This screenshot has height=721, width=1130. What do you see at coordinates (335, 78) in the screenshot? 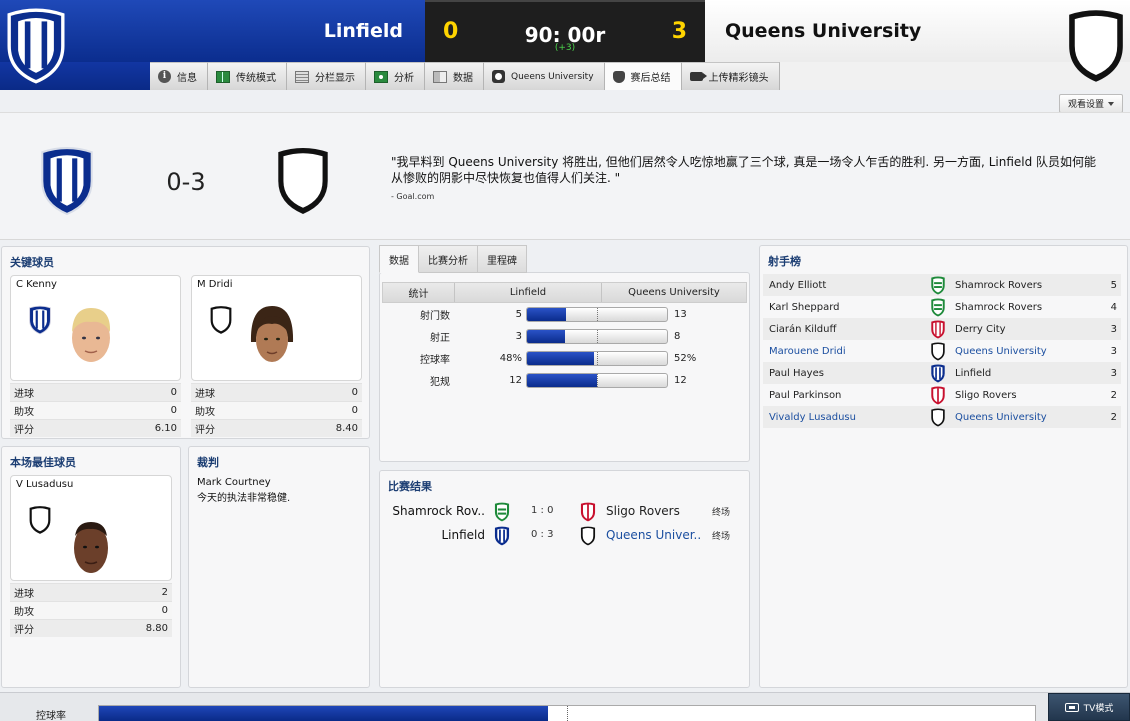
I see `tab-label: 分栏显示` at bounding box center [335, 78].